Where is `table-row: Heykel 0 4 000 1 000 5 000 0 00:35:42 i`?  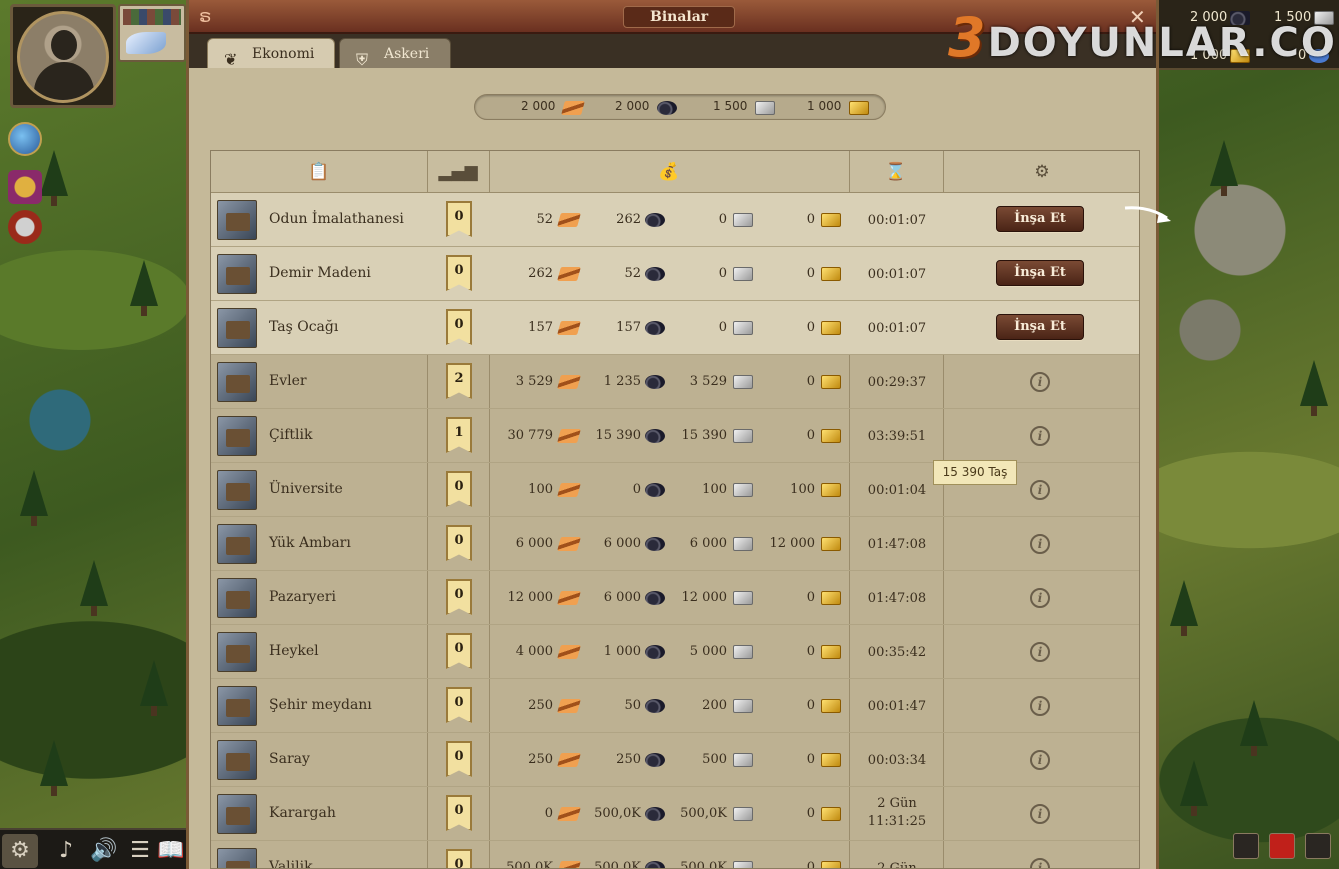 table-row: Heykel 0 4 000 1 000 5 000 0 00:35:42 i is located at coordinates (675, 652).